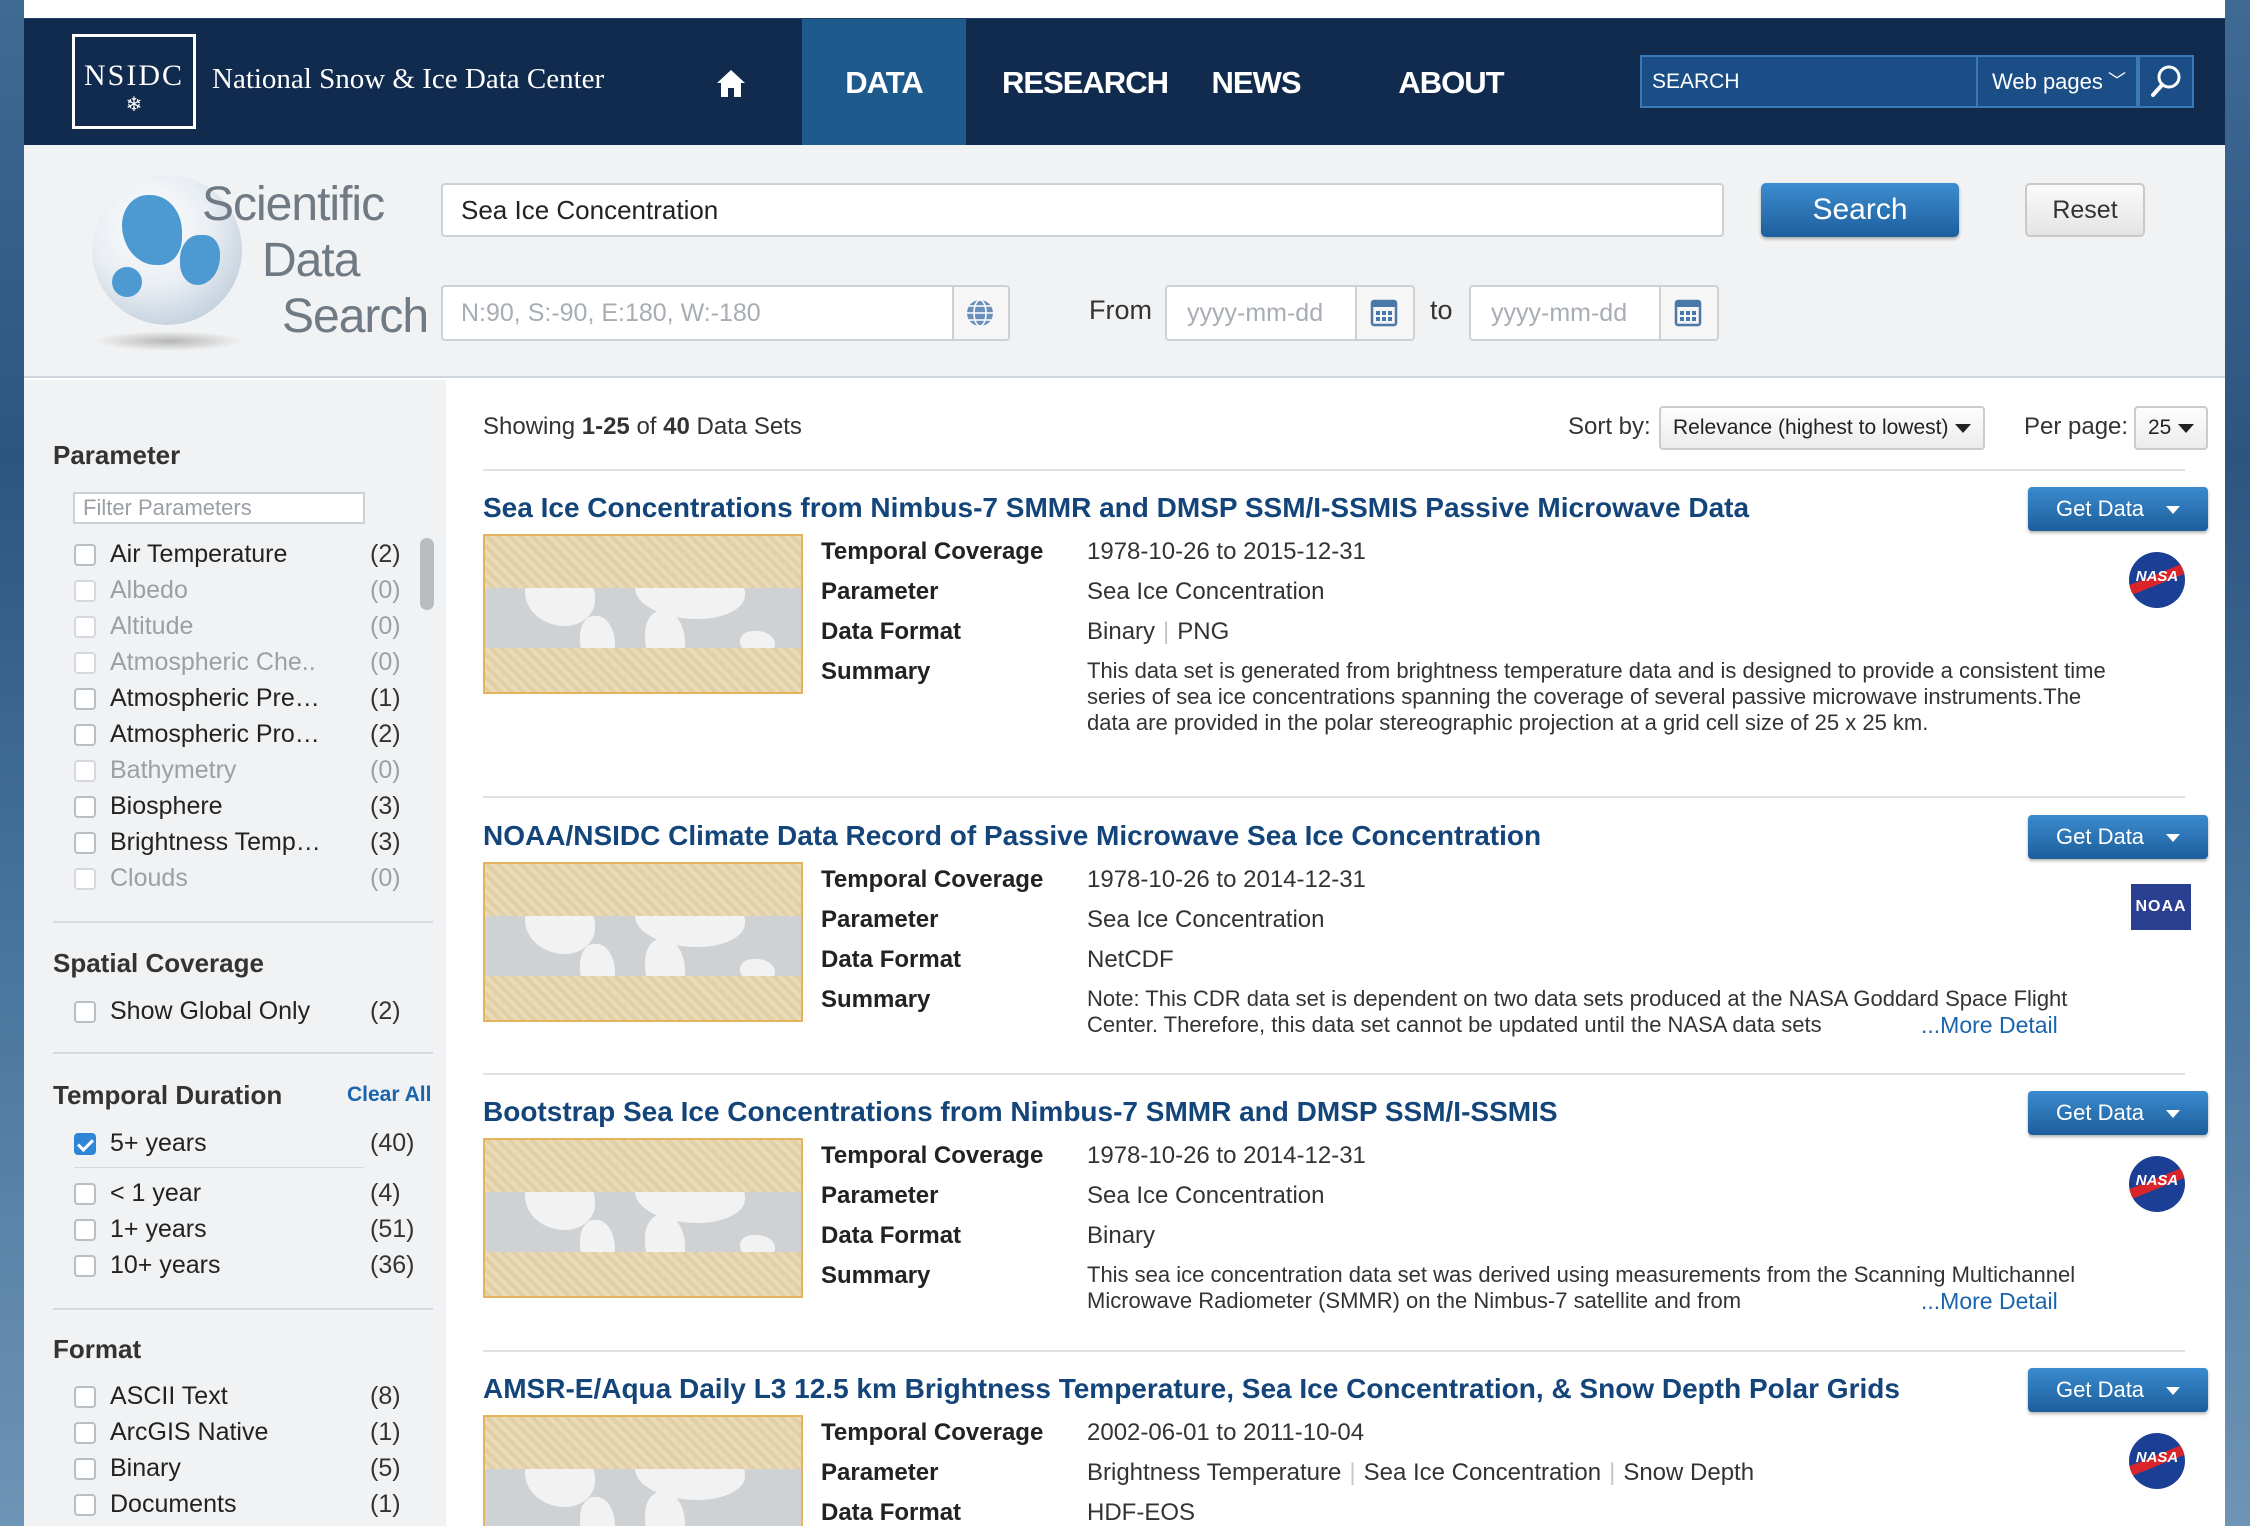  What do you see at coordinates (249, 1011) in the screenshot?
I see `facet-item-show-global-only: Show Global Only (2)` at bounding box center [249, 1011].